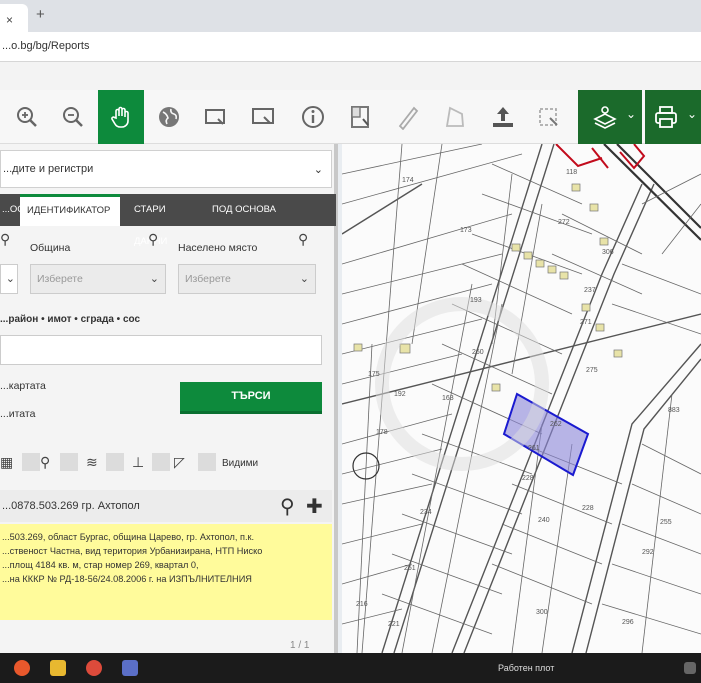  What do you see at coordinates (586, 322) in the screenshot?
I see `svg-text: 271` at bounding box center [586, 322].